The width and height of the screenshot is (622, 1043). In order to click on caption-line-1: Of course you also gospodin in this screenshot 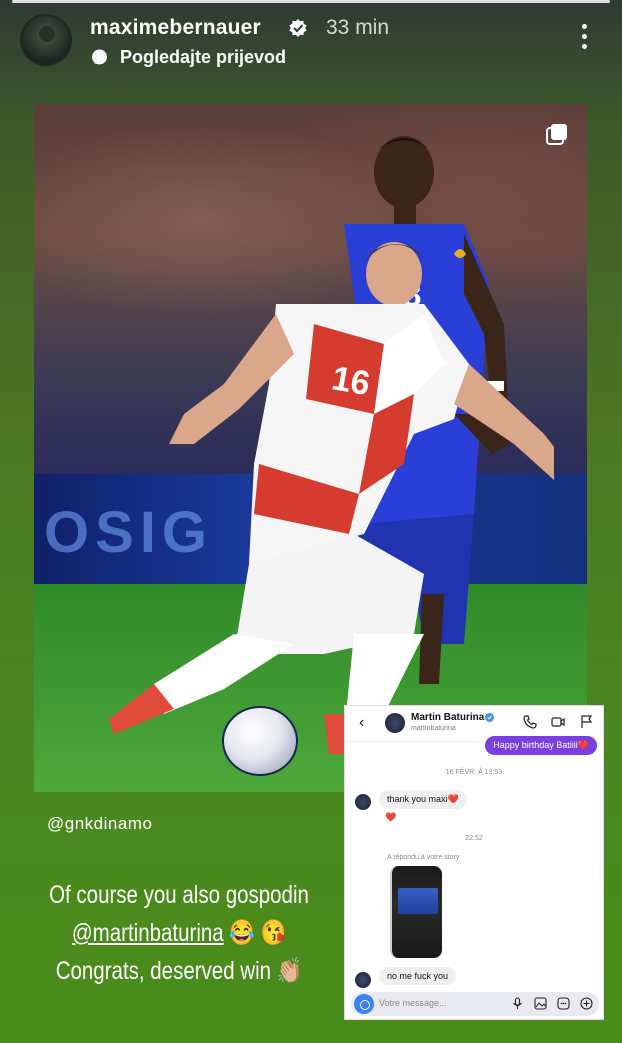, I will do `click(179, 895)`.